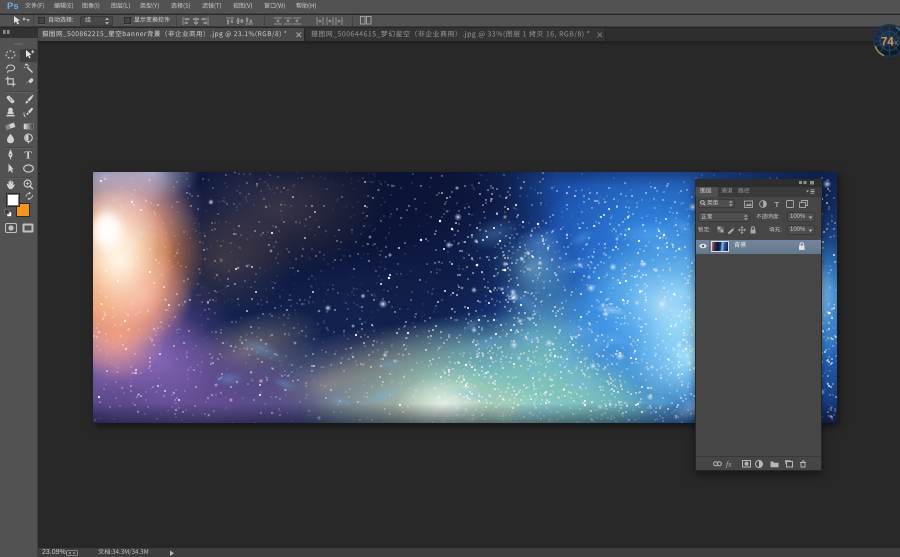 Image resolution: width=900 pixels, height=557 pixels. What do you see at coordinates (729, 464) in the screenshot?
I see `svg-text: fx` at bounding box center [729, 464].